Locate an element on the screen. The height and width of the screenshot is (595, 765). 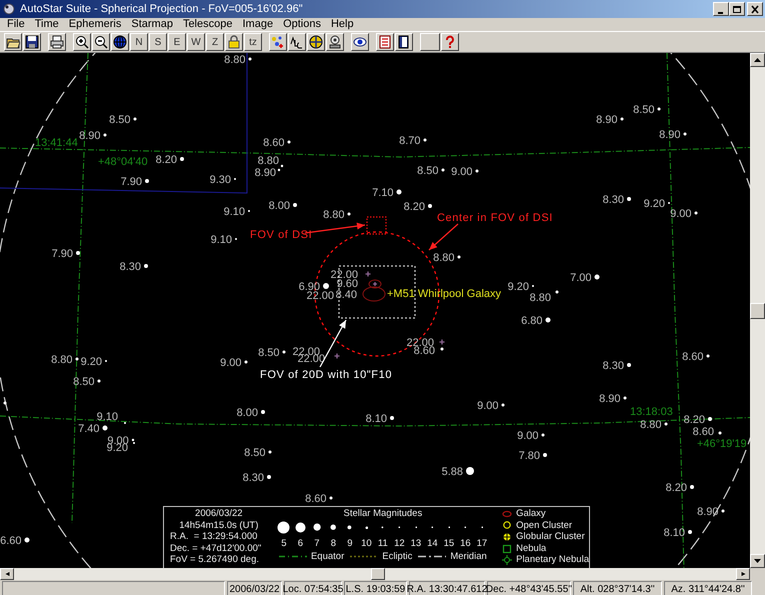
info-line: R.A. = 13:29:54.000 is located at coordinates (214, 536).